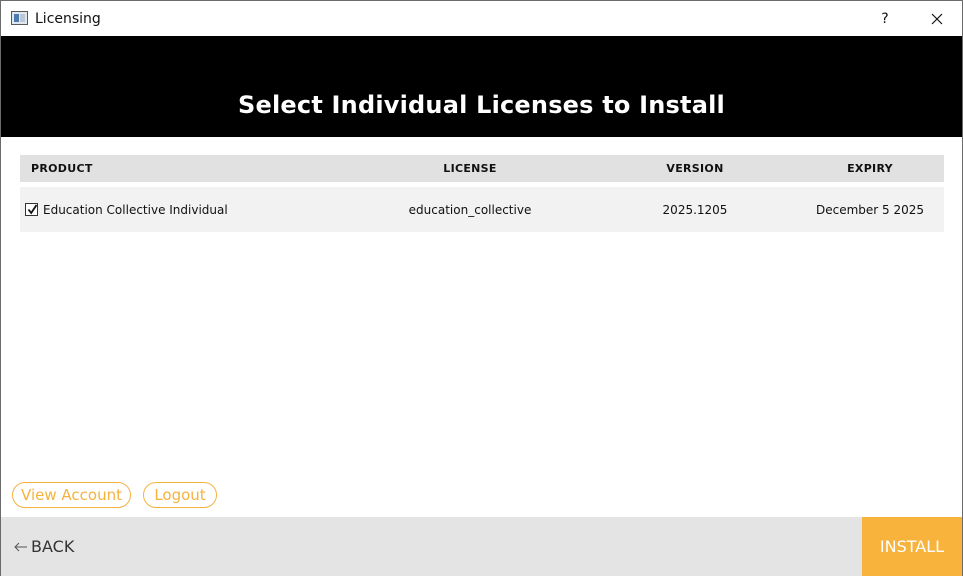 This screenshot has width=963, height=576. What do you see at coordinates (470, 168) in the screenshot?
I see `column-header-license: LICENSE` at bounding box center [470, 168].